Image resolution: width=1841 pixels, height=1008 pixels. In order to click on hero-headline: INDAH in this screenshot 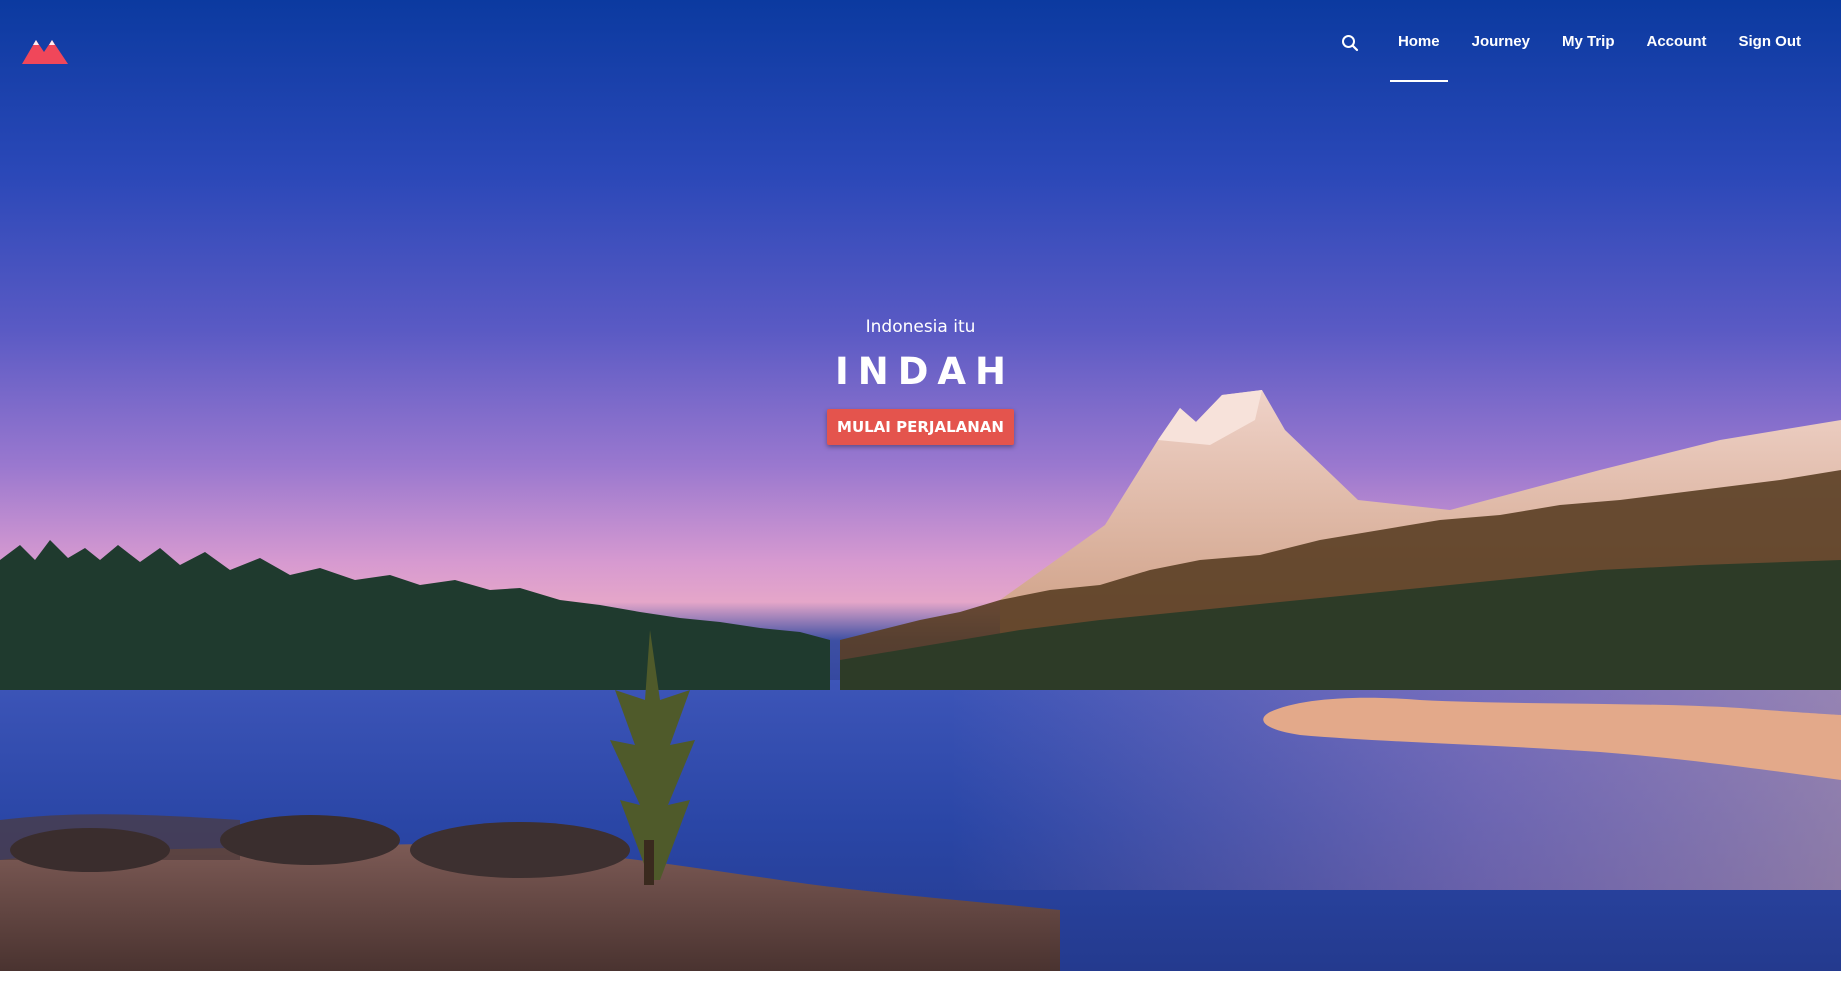, I will do `click(925, 371)`.